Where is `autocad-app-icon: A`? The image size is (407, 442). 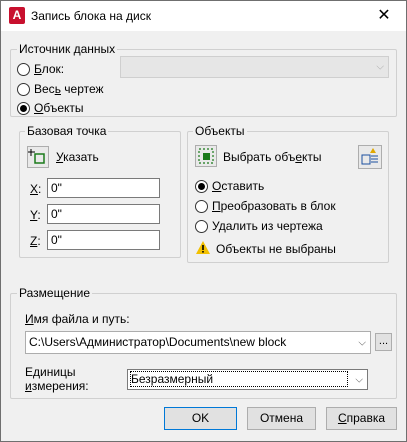
autocad-app-icon: A is located at coordinates (17, 15).